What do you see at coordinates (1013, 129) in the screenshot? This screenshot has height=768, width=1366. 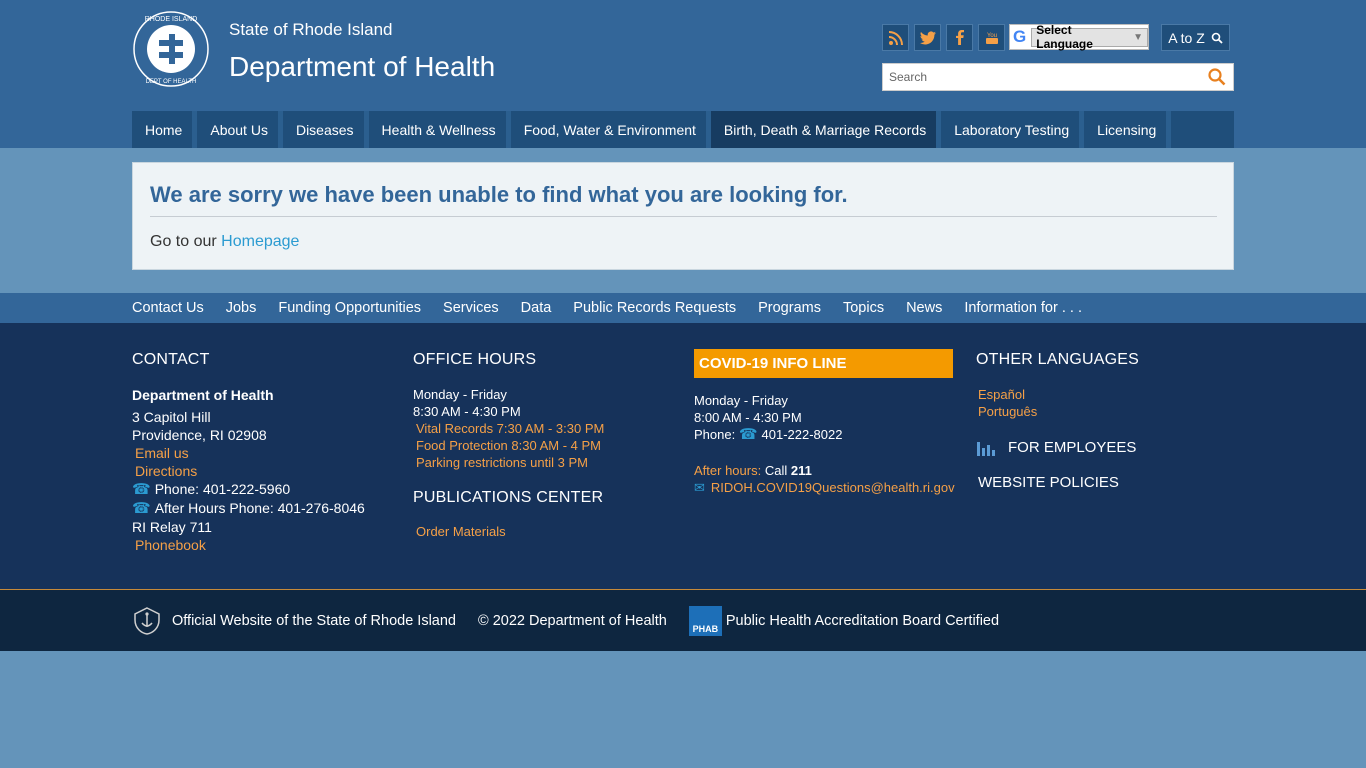 I see `nav-item-laboratory-testing: Laboratory Testing` at bounding box center [1013, 129].